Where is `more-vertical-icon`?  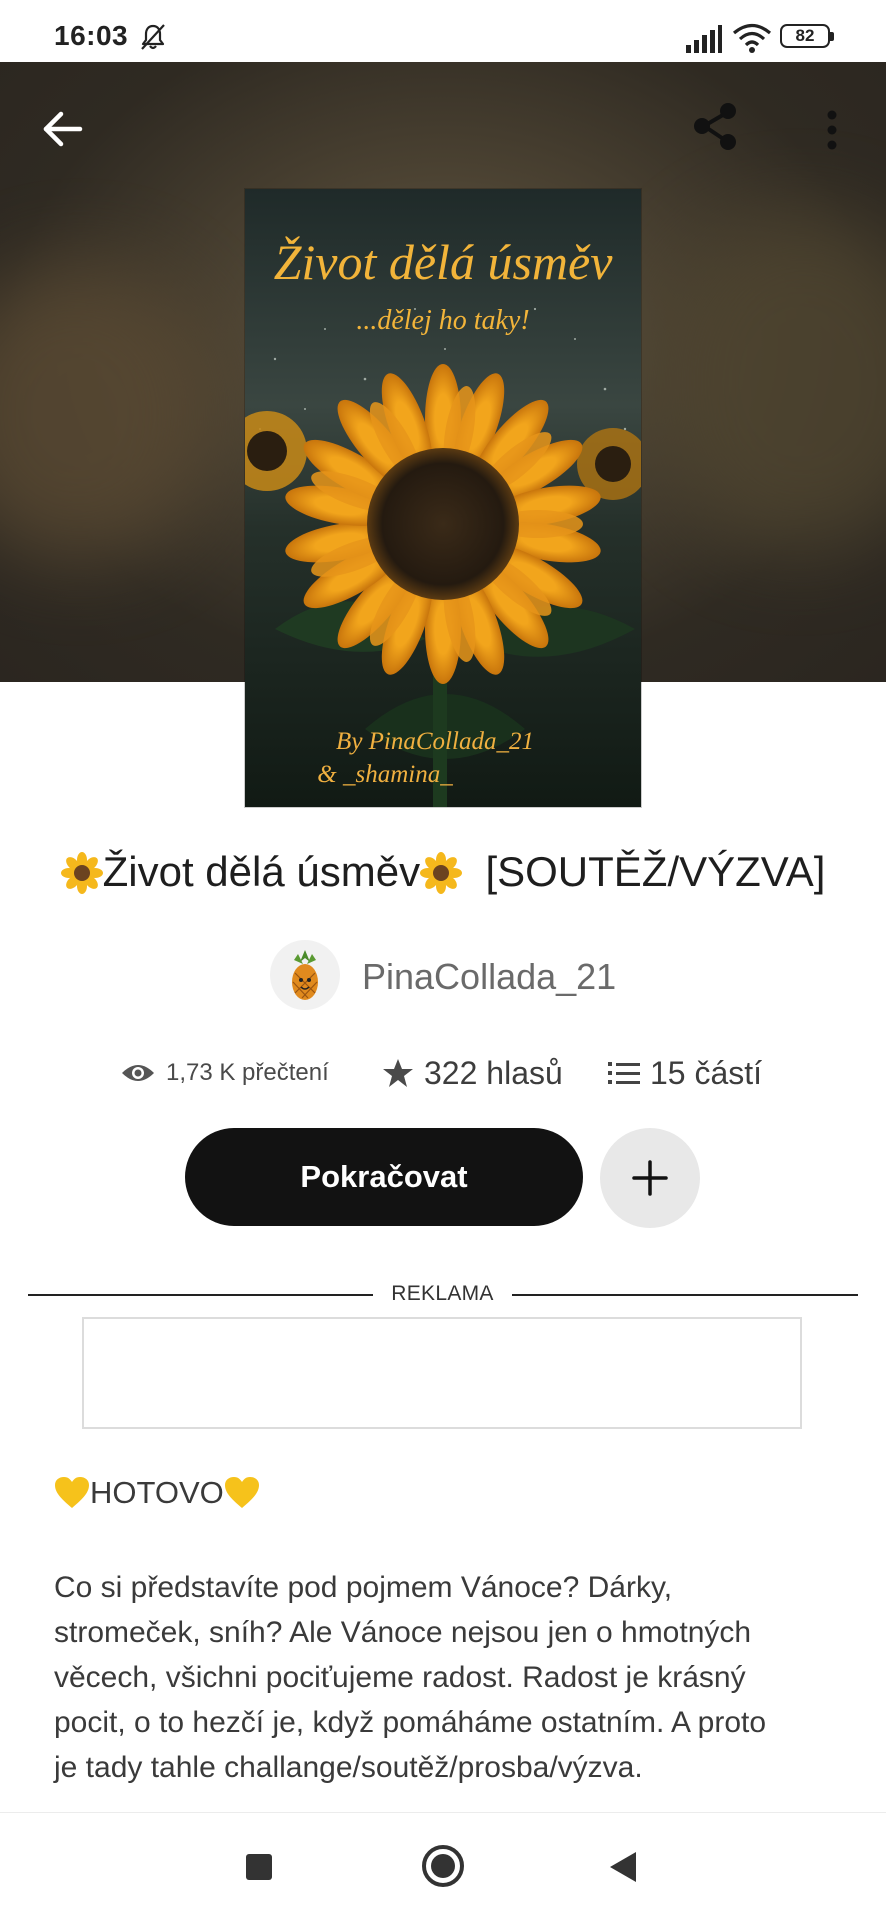 more-vertical-icon is located at coordinates (832, 129).